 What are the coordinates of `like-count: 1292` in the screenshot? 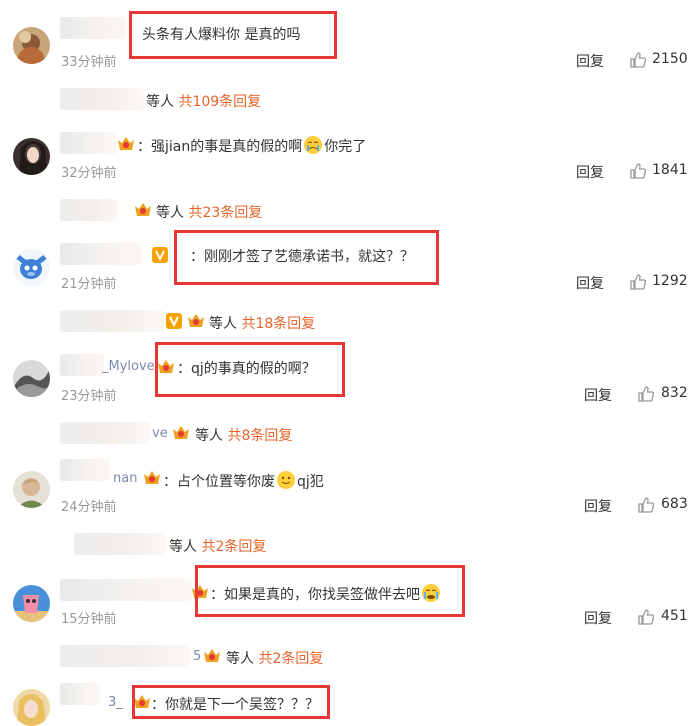 It's located at (670, 281).